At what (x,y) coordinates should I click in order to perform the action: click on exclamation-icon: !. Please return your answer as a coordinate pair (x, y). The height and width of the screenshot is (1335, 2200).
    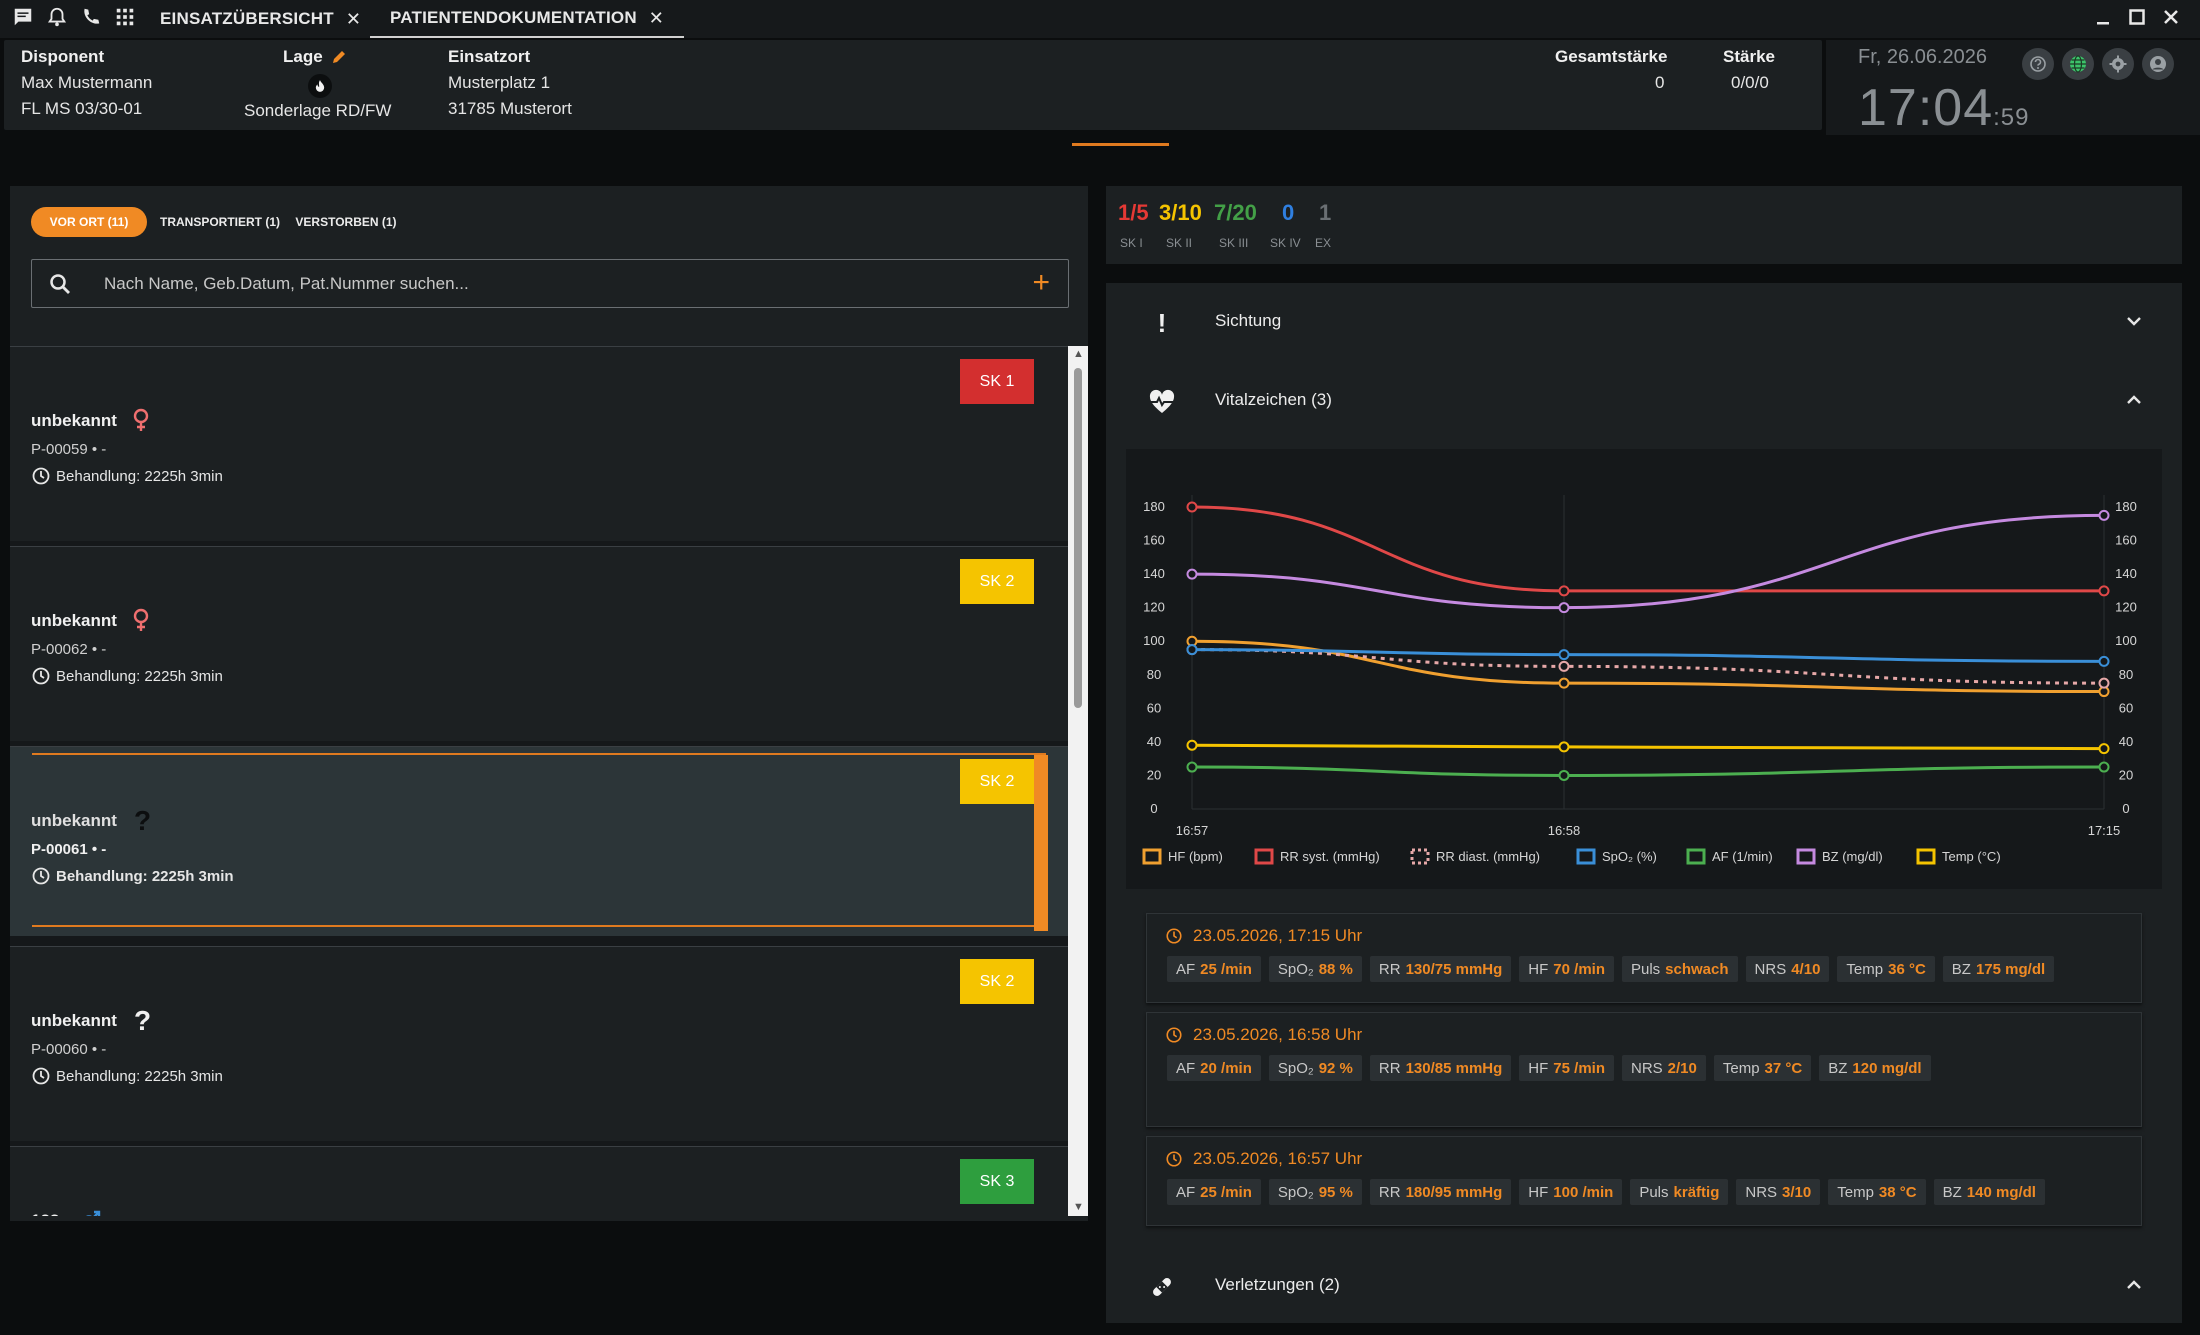
    Looking at the image, I should click on (1162, 322).